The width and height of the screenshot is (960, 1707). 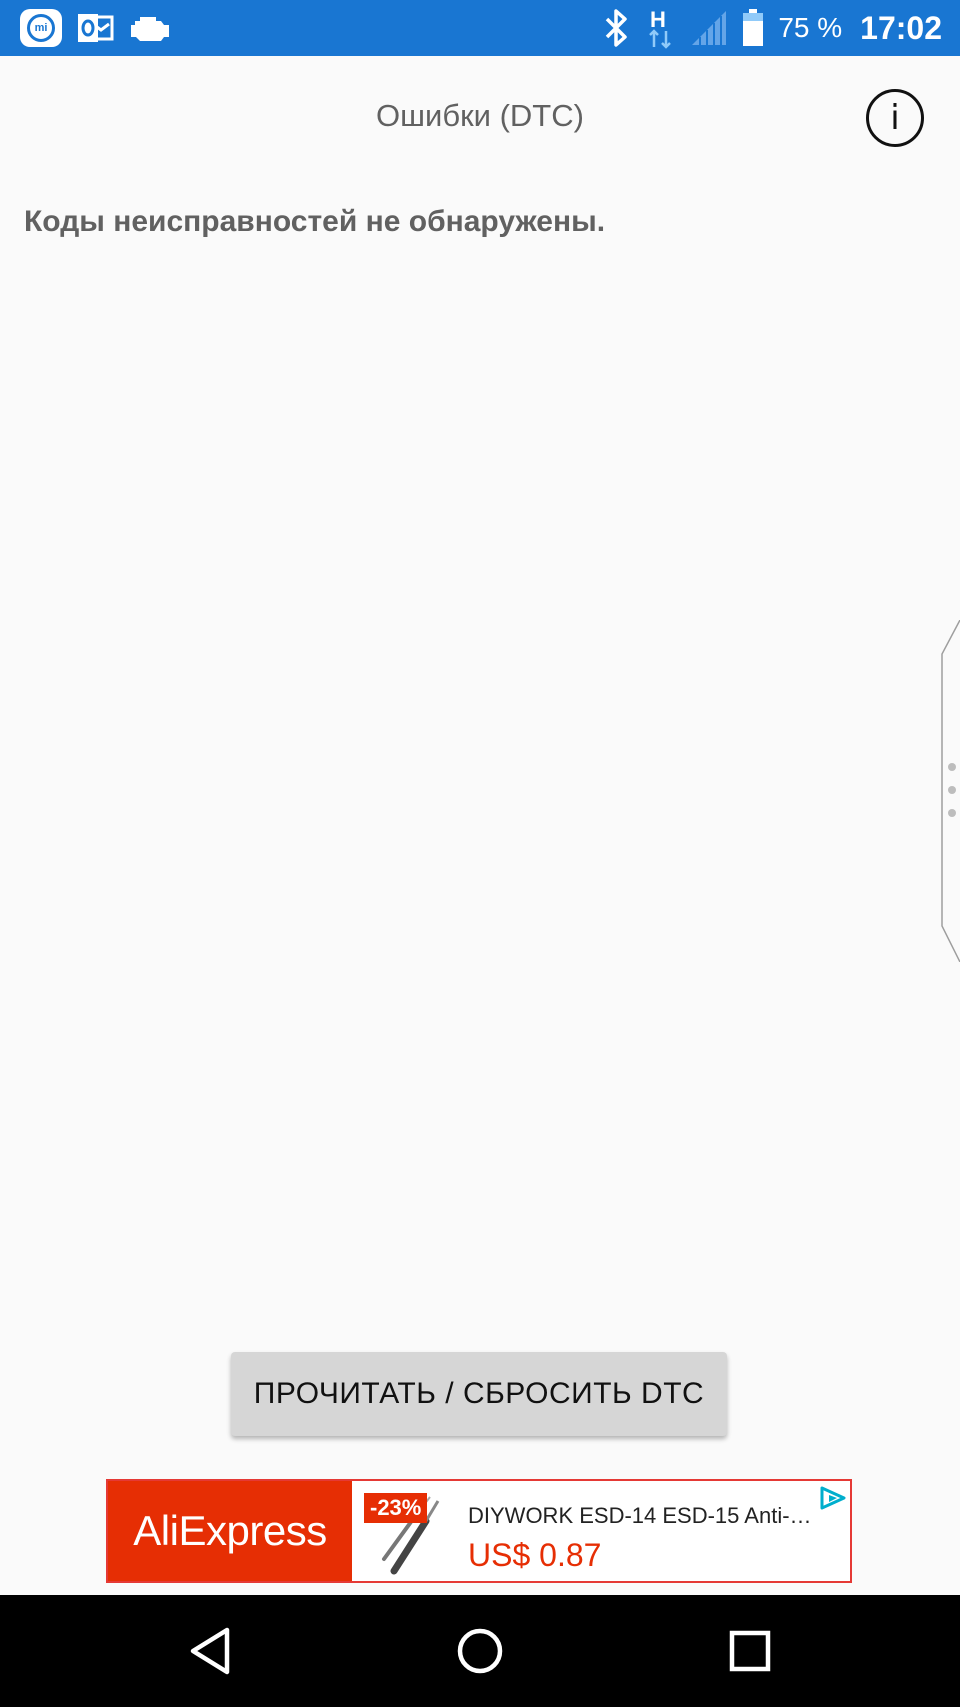 I want to click on ad-price: US$ 0.87, so click(x=535, y=1555).